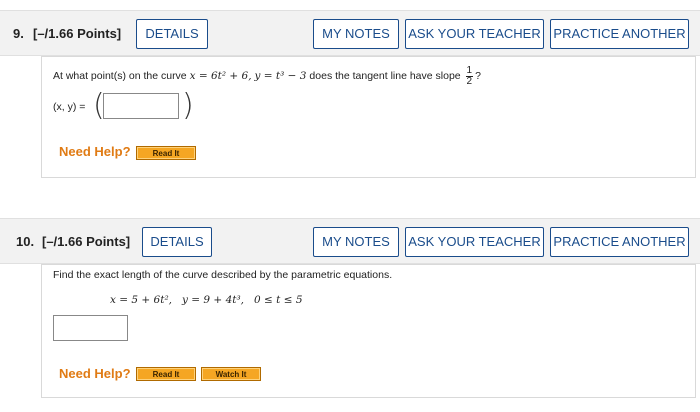 This screenshot has height=412, width=700. What do you see at coordinates (356, 242) in the screenshot?
I see `question-10-my-notes-button: MY NOTES` at bounding box center [356, 242].